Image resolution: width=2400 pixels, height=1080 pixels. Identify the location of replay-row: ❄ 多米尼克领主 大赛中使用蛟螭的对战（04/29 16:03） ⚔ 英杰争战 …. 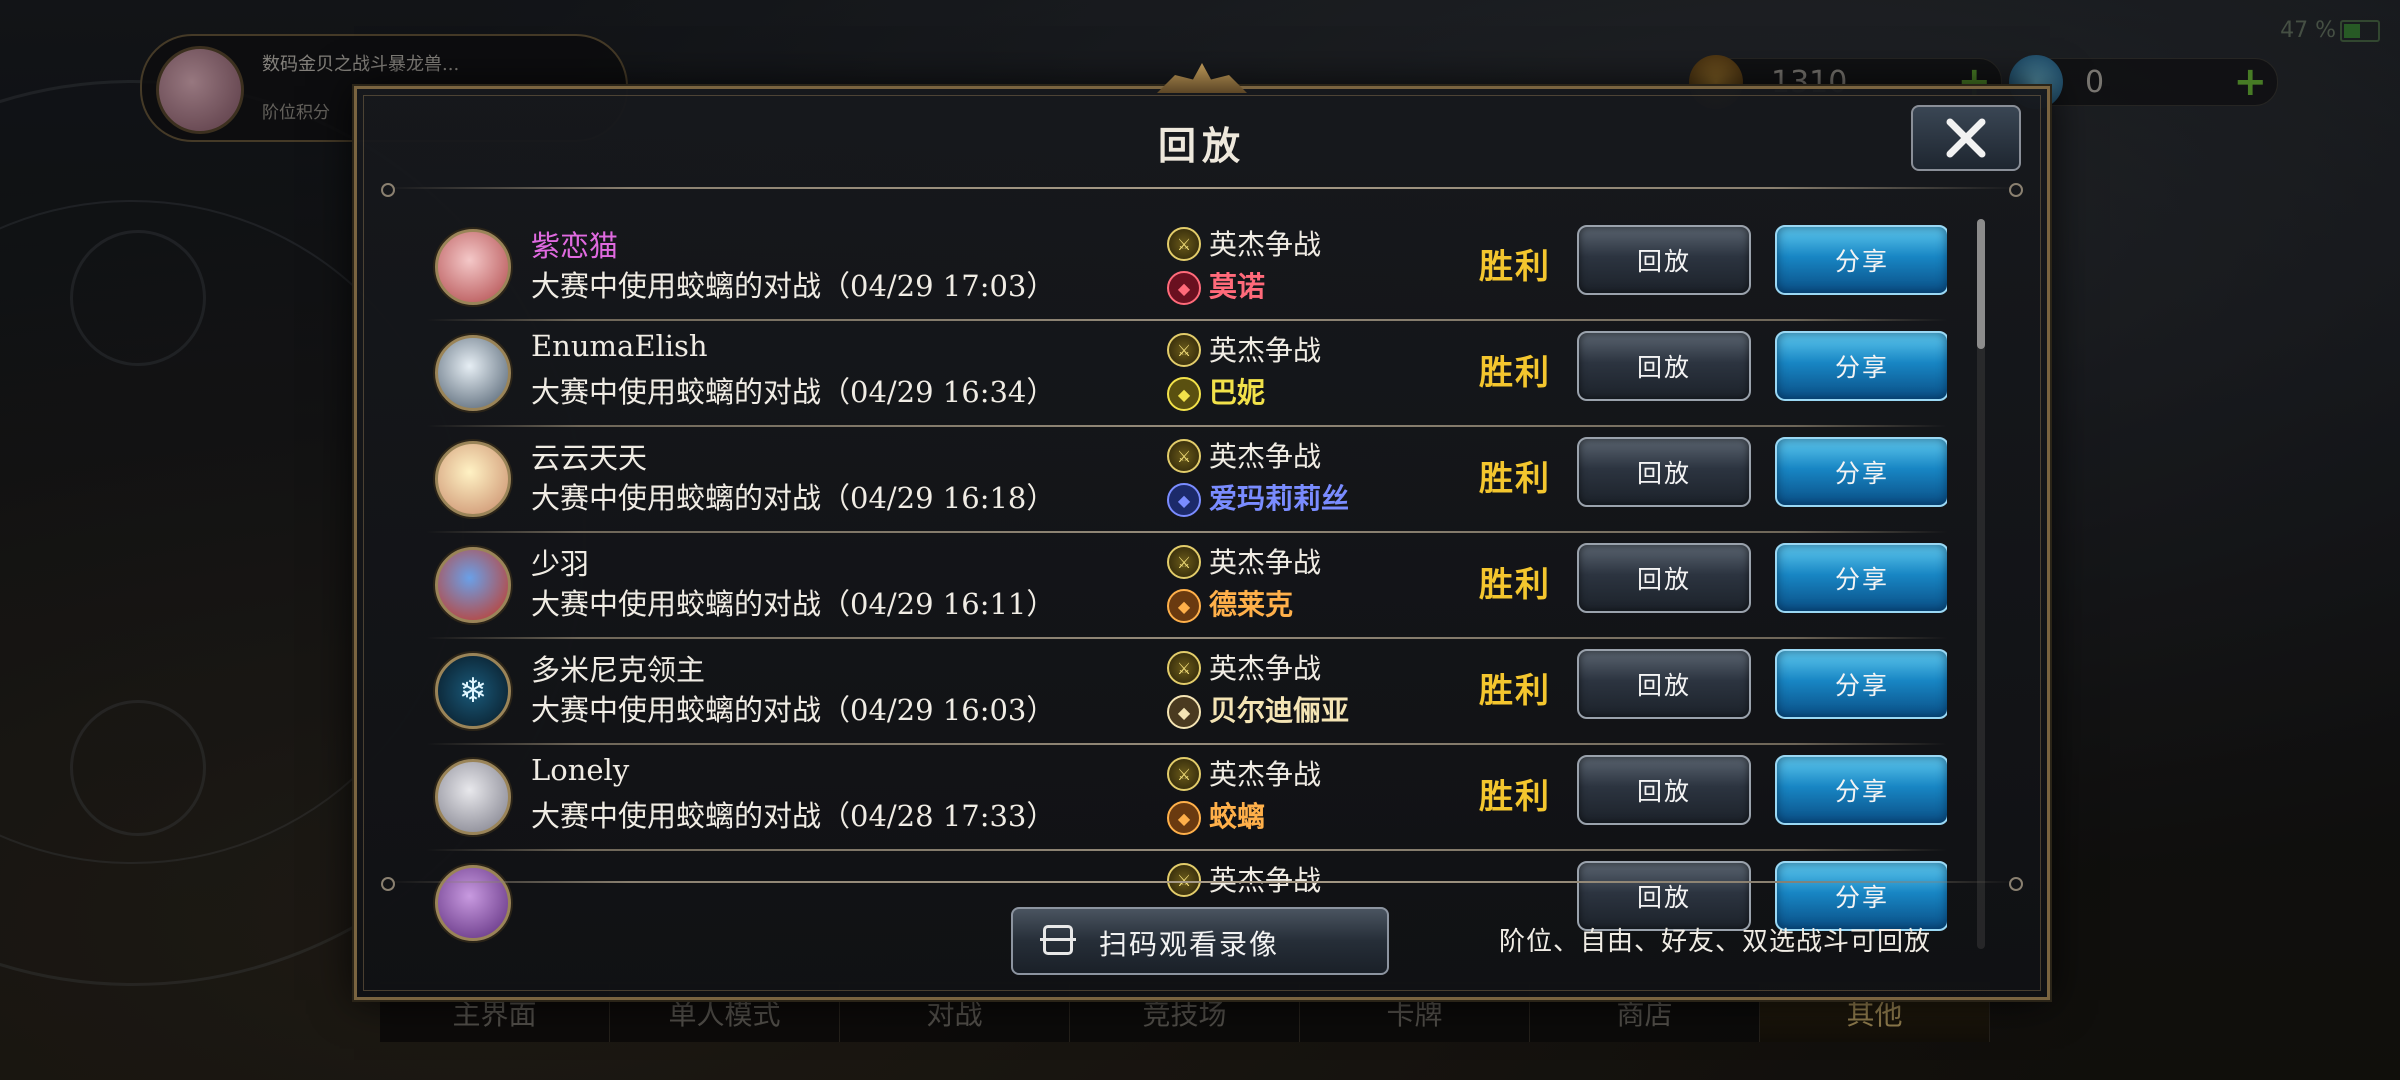
(1187, 692).